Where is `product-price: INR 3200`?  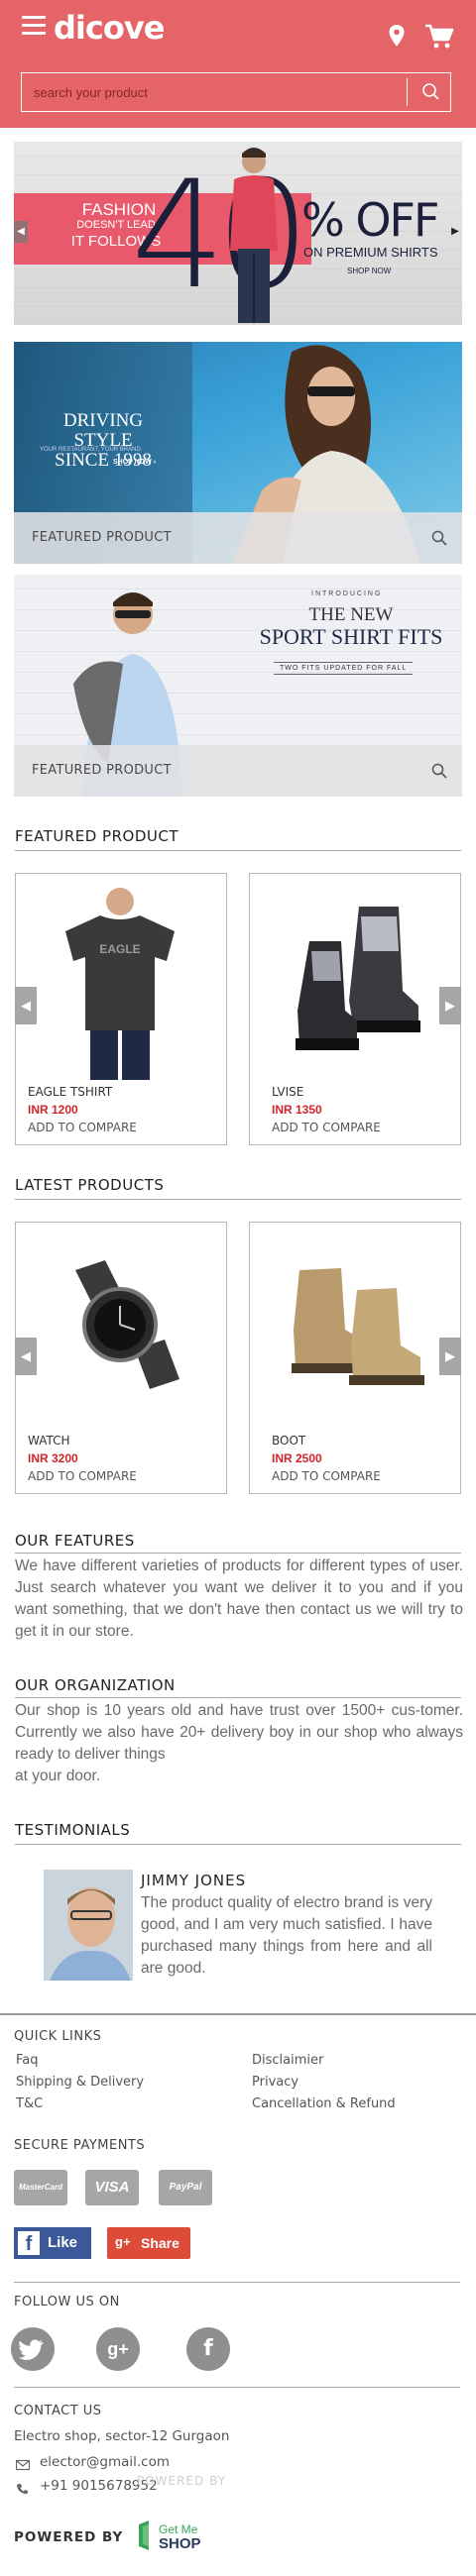
product-price: INR 3200 is located at coordinates (53, 1458).